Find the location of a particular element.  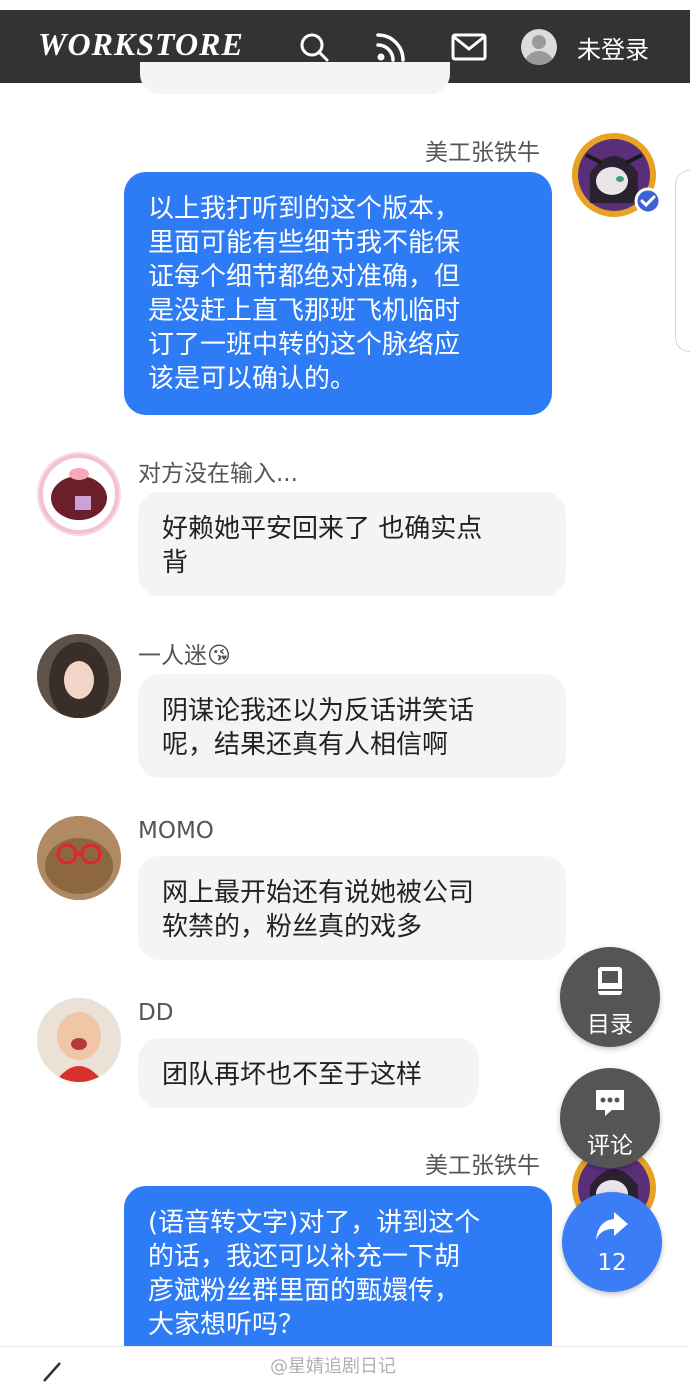

message-bubble: 团队再坏也不至于这样 is located at coordinates (308, 1073).